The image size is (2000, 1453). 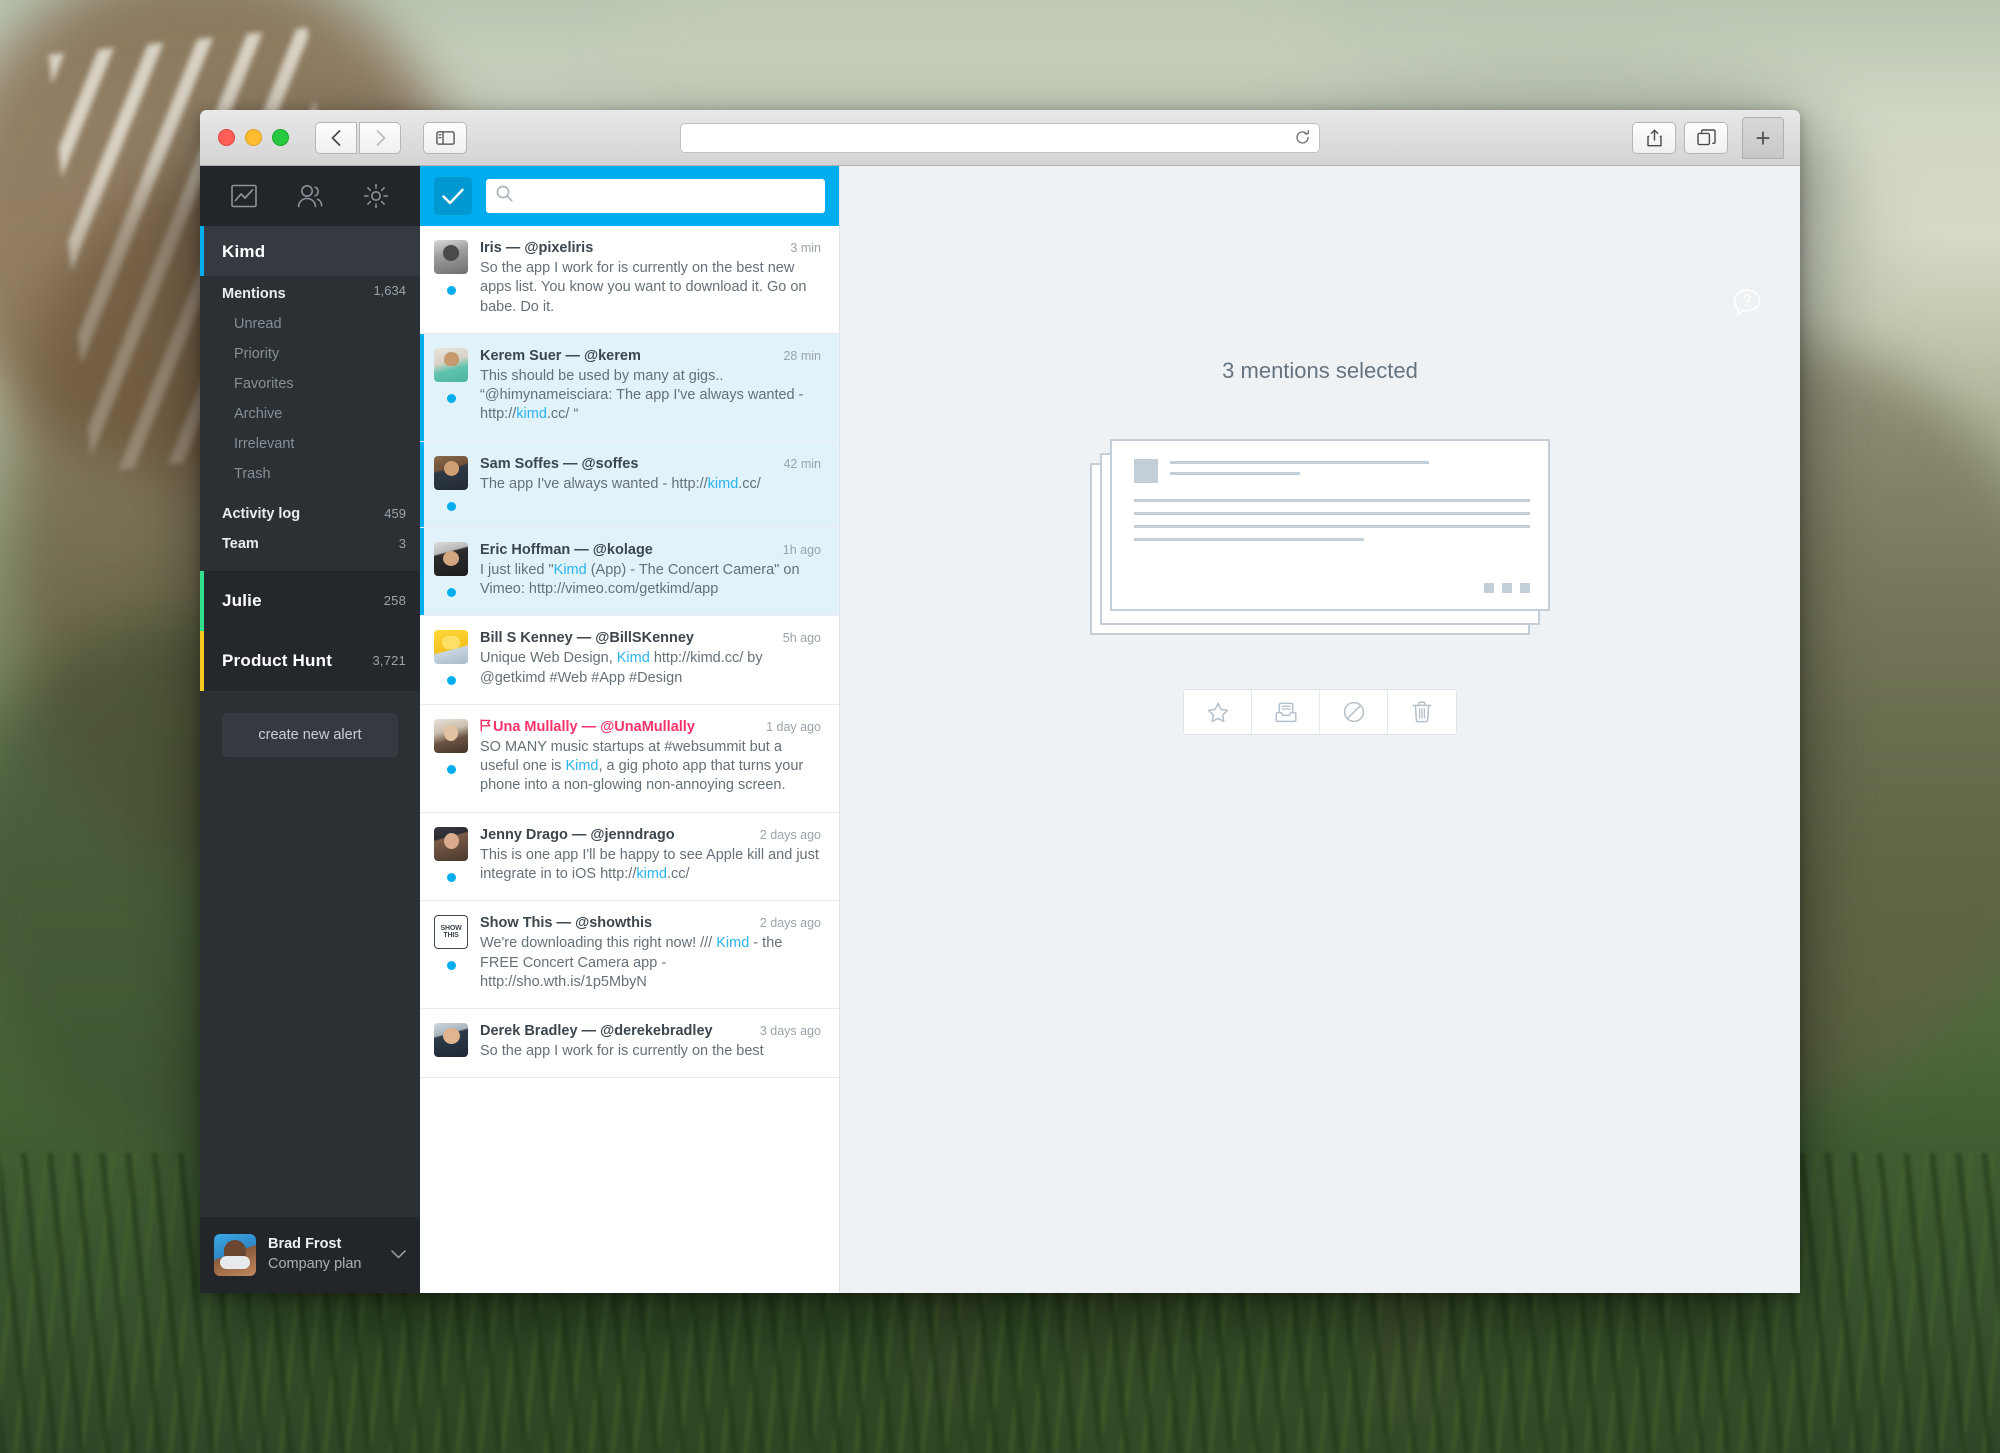 What do you see at coordinates (310, 735) in the screenshot?
I see `create-new-alert-button: create new alert` at bounding box center [310, 735].